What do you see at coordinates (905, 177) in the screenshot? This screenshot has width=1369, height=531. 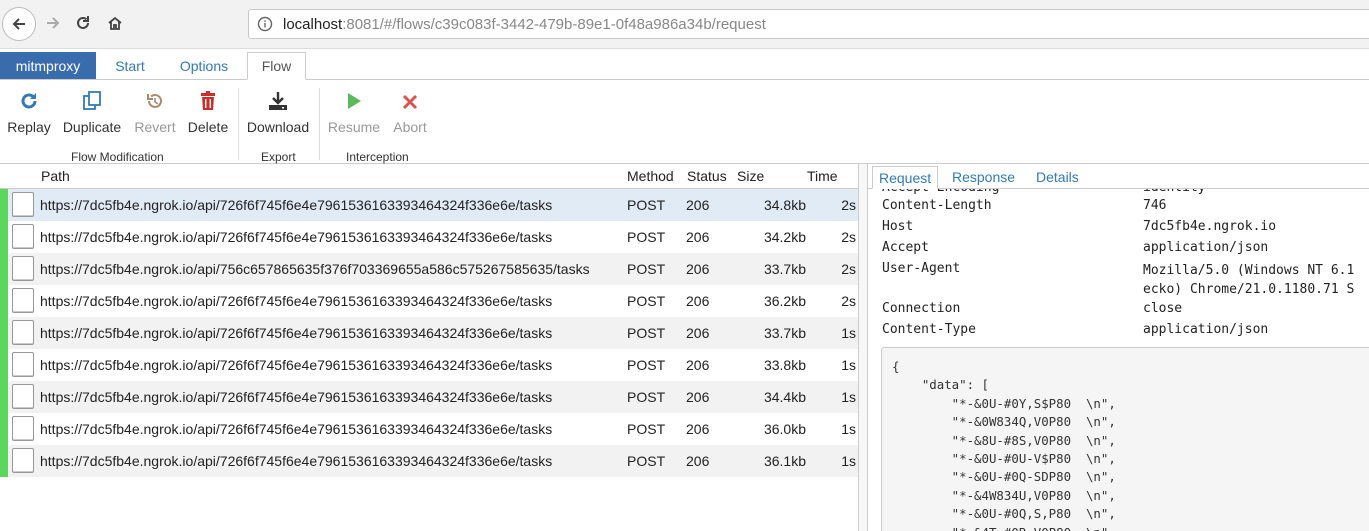 I see `tab-request: Request` at bounding box center [905, 177].